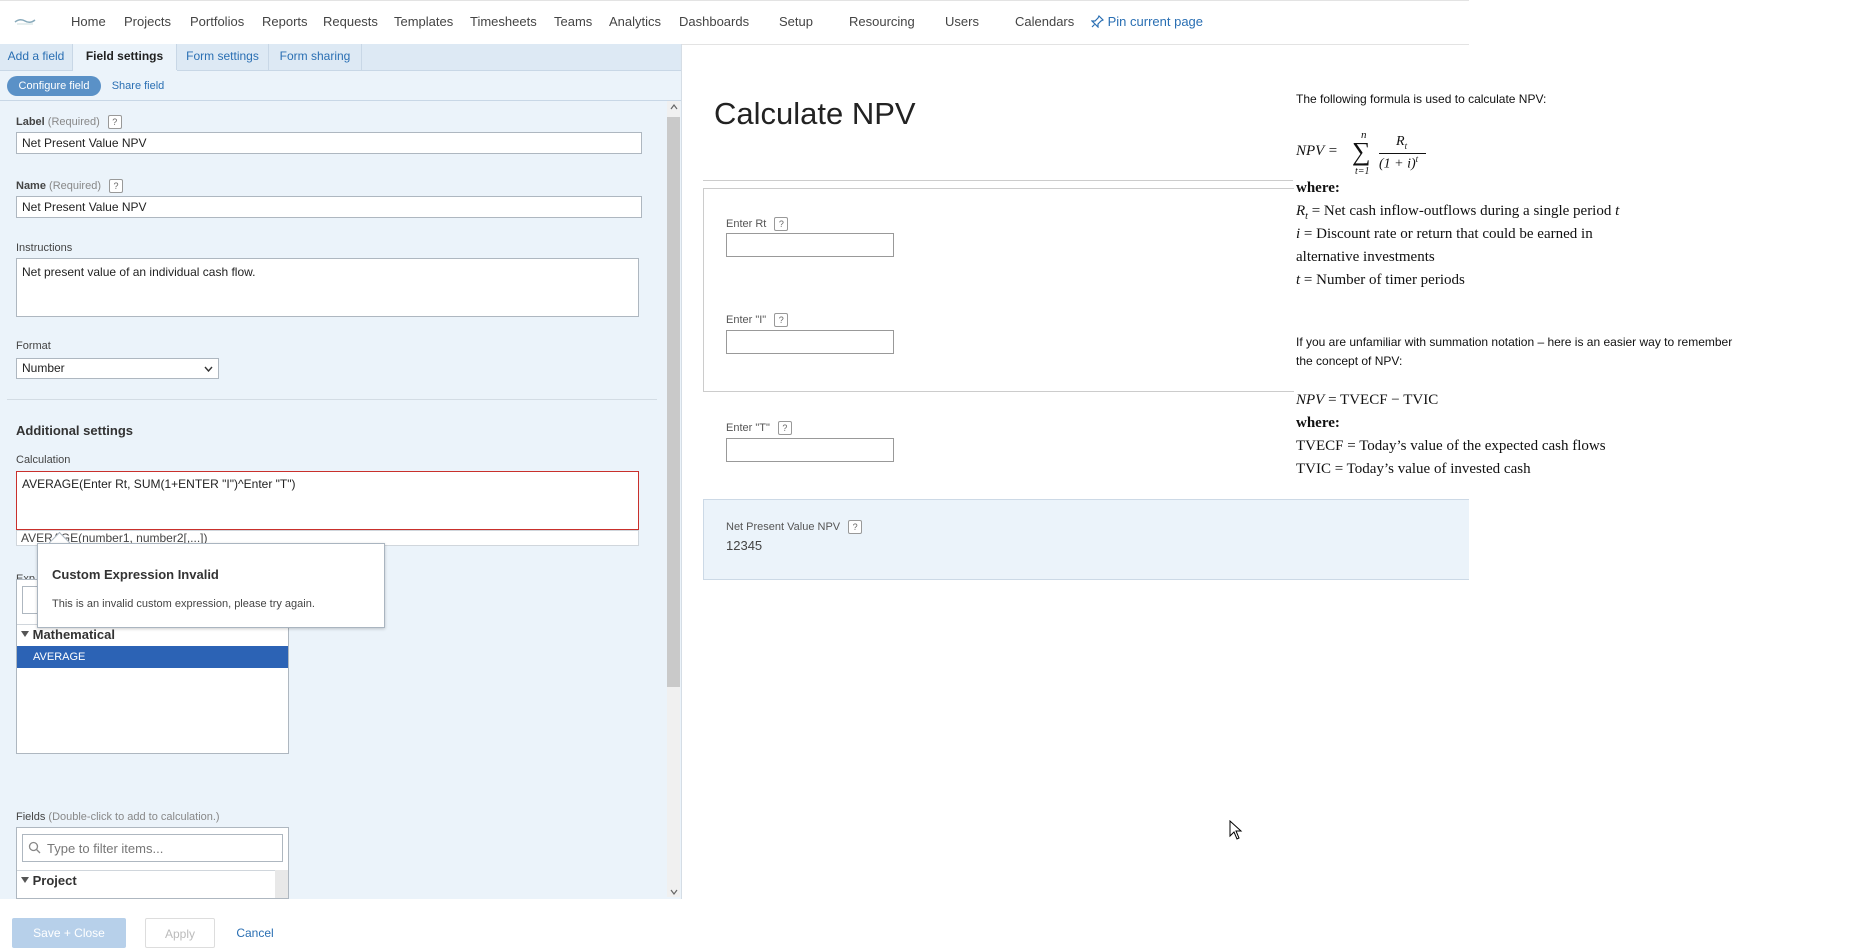  What do you see at coordinates (69, 186) in the screenshot?
I see `name-field-label: Name (Required)?` at bounding box center [69, 186].